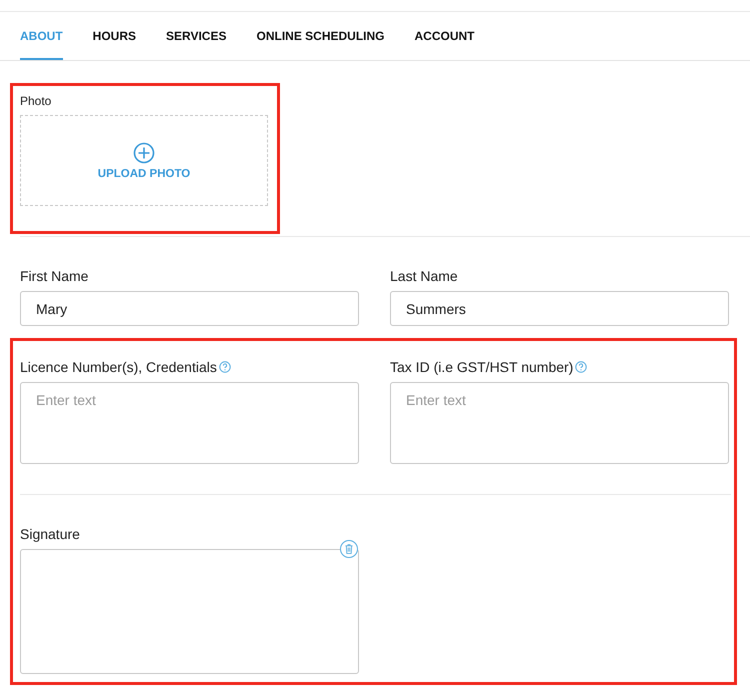 The width and height of the screenshot is (750, 688). Describe the element at coordinates (559, 308) in the screenshot. I see `input-field: Summers` at that location.